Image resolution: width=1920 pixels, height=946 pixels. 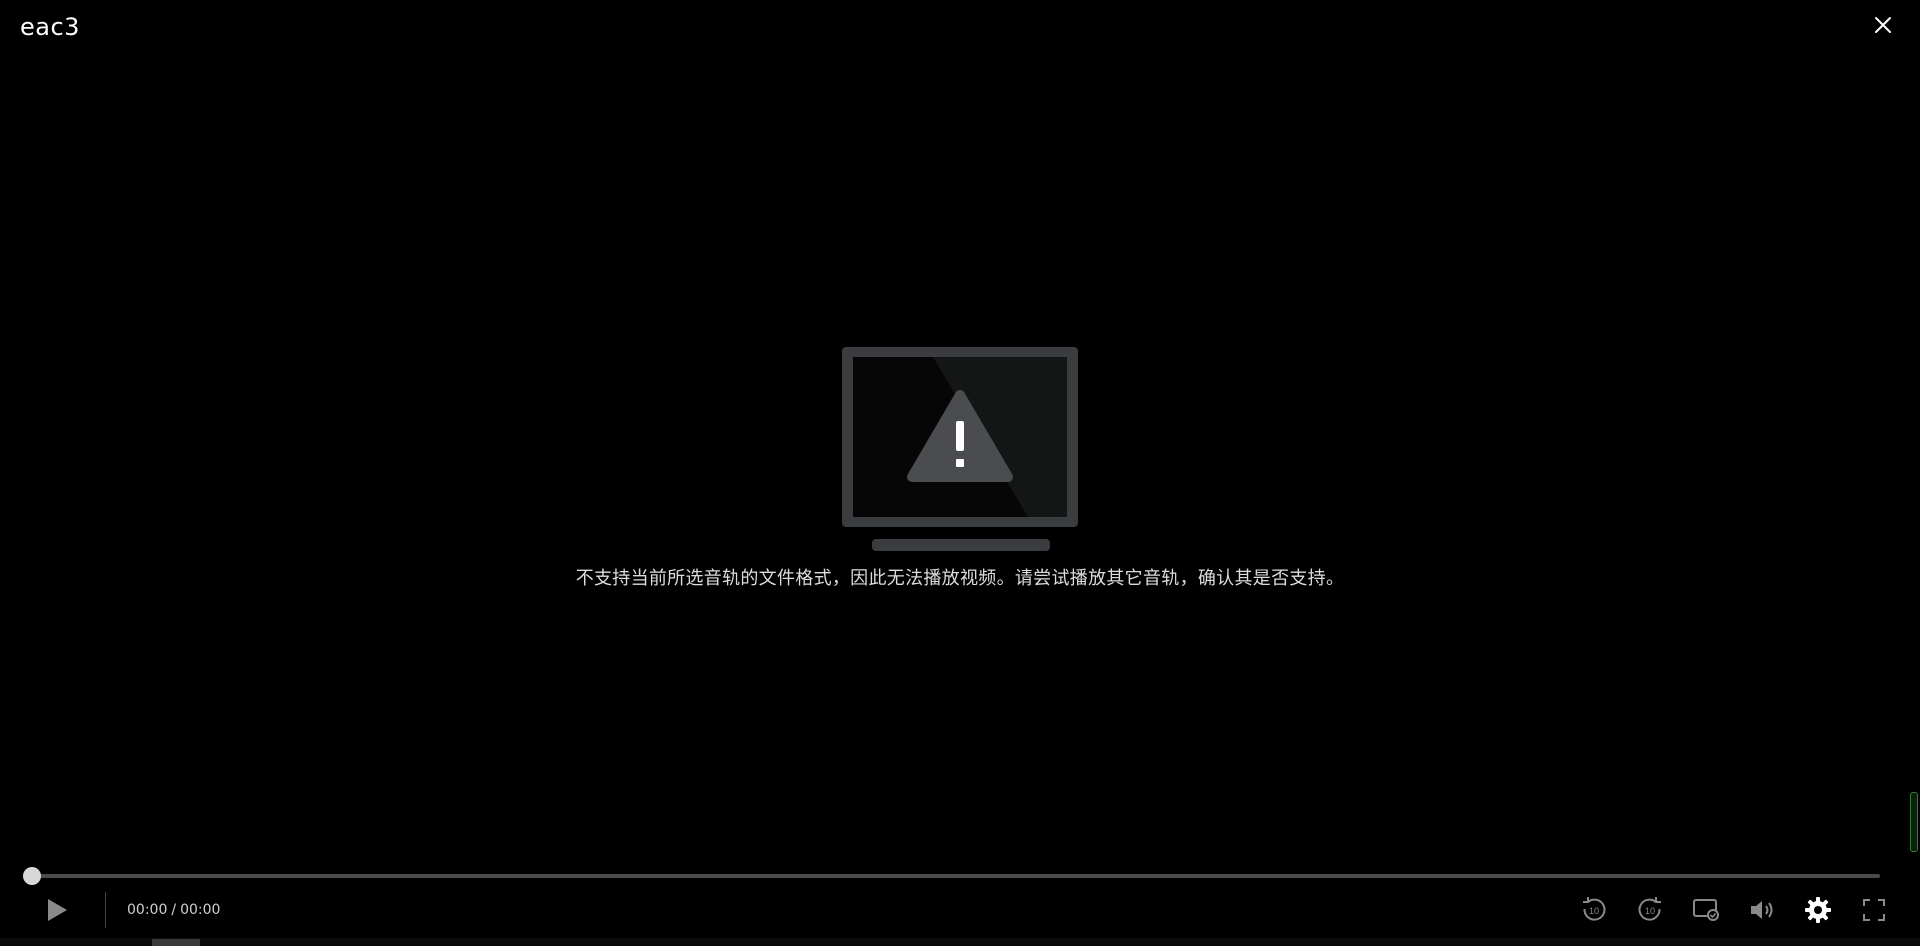 What do you see at coordinates (32, 876) in the screenshot?
I see `seek-knob` at bounding box center [32, 876].